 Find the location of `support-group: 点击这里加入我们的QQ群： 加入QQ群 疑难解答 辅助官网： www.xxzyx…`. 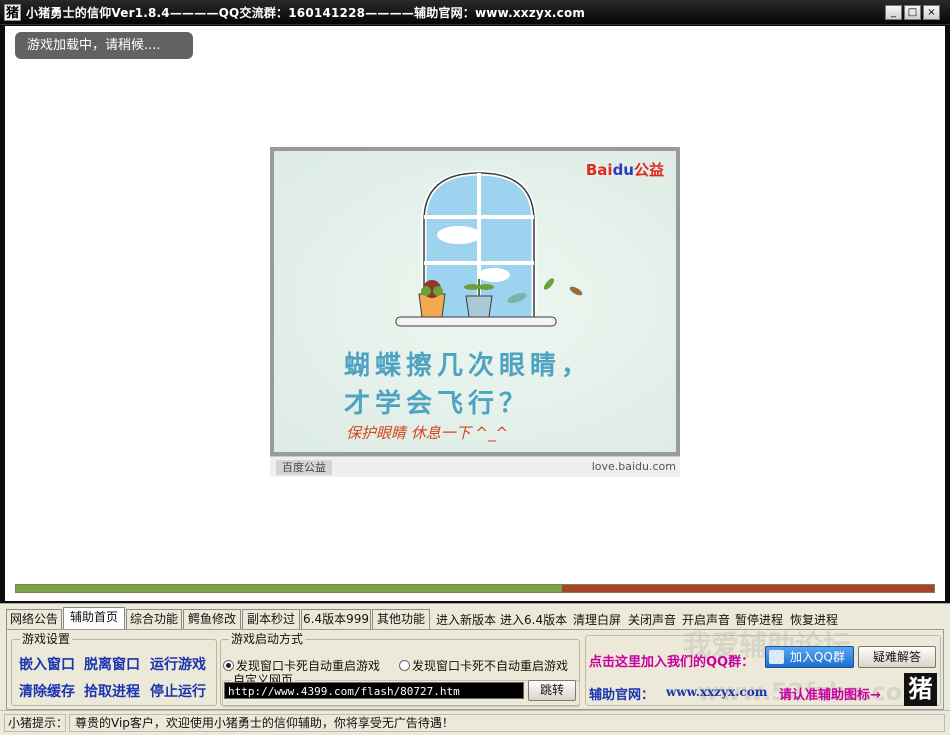

support-group: 点击这里加入我们的QQ群： 加入QQ群 疑难解答 辅助官网： www.xxzyx… is located at coordinates (763, 670).